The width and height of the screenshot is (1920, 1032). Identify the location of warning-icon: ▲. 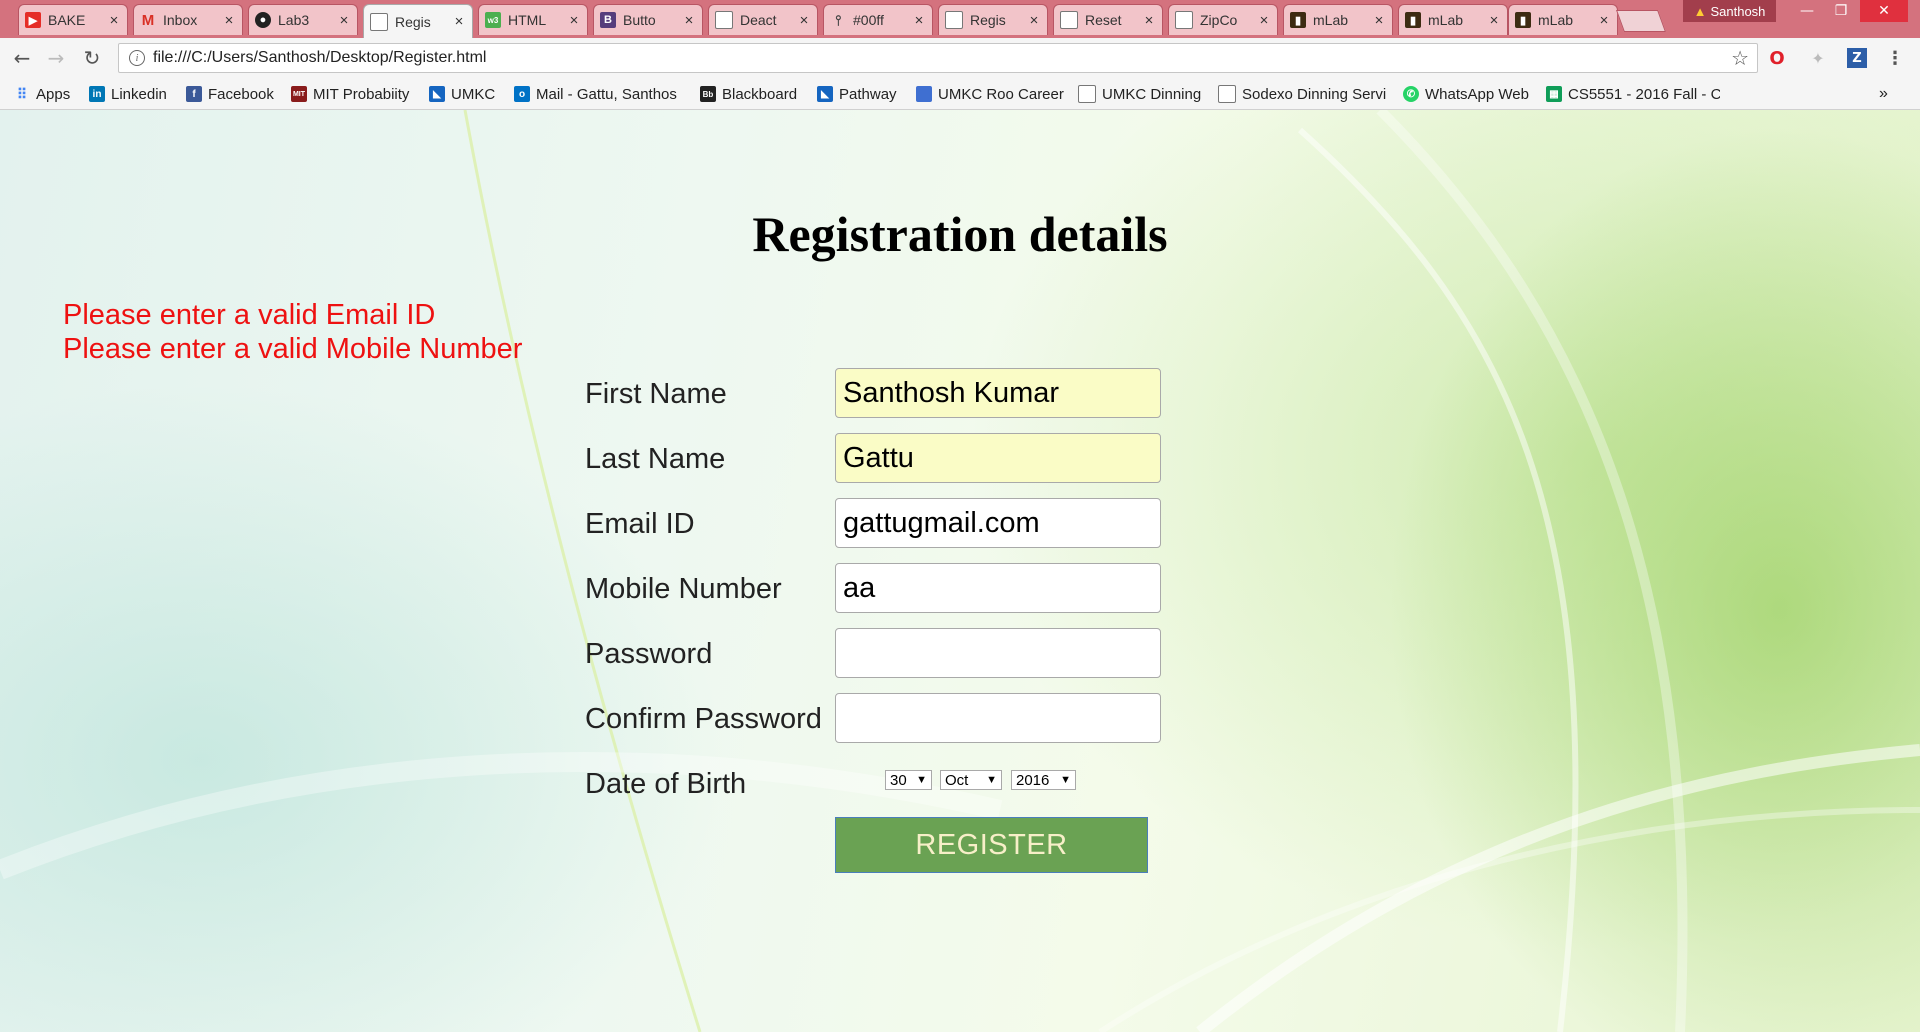
(1700, 11).